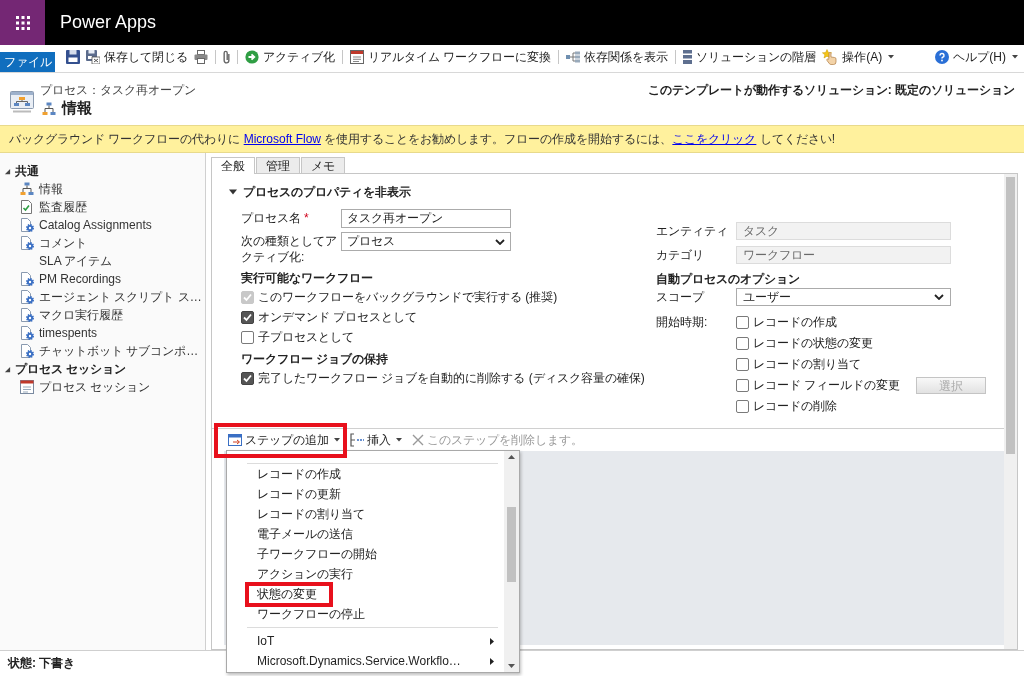 Image resolution: width=1024 pixels, height=676 pixels. I want to click on dropdown-field: プロセス, so click(426, 241).